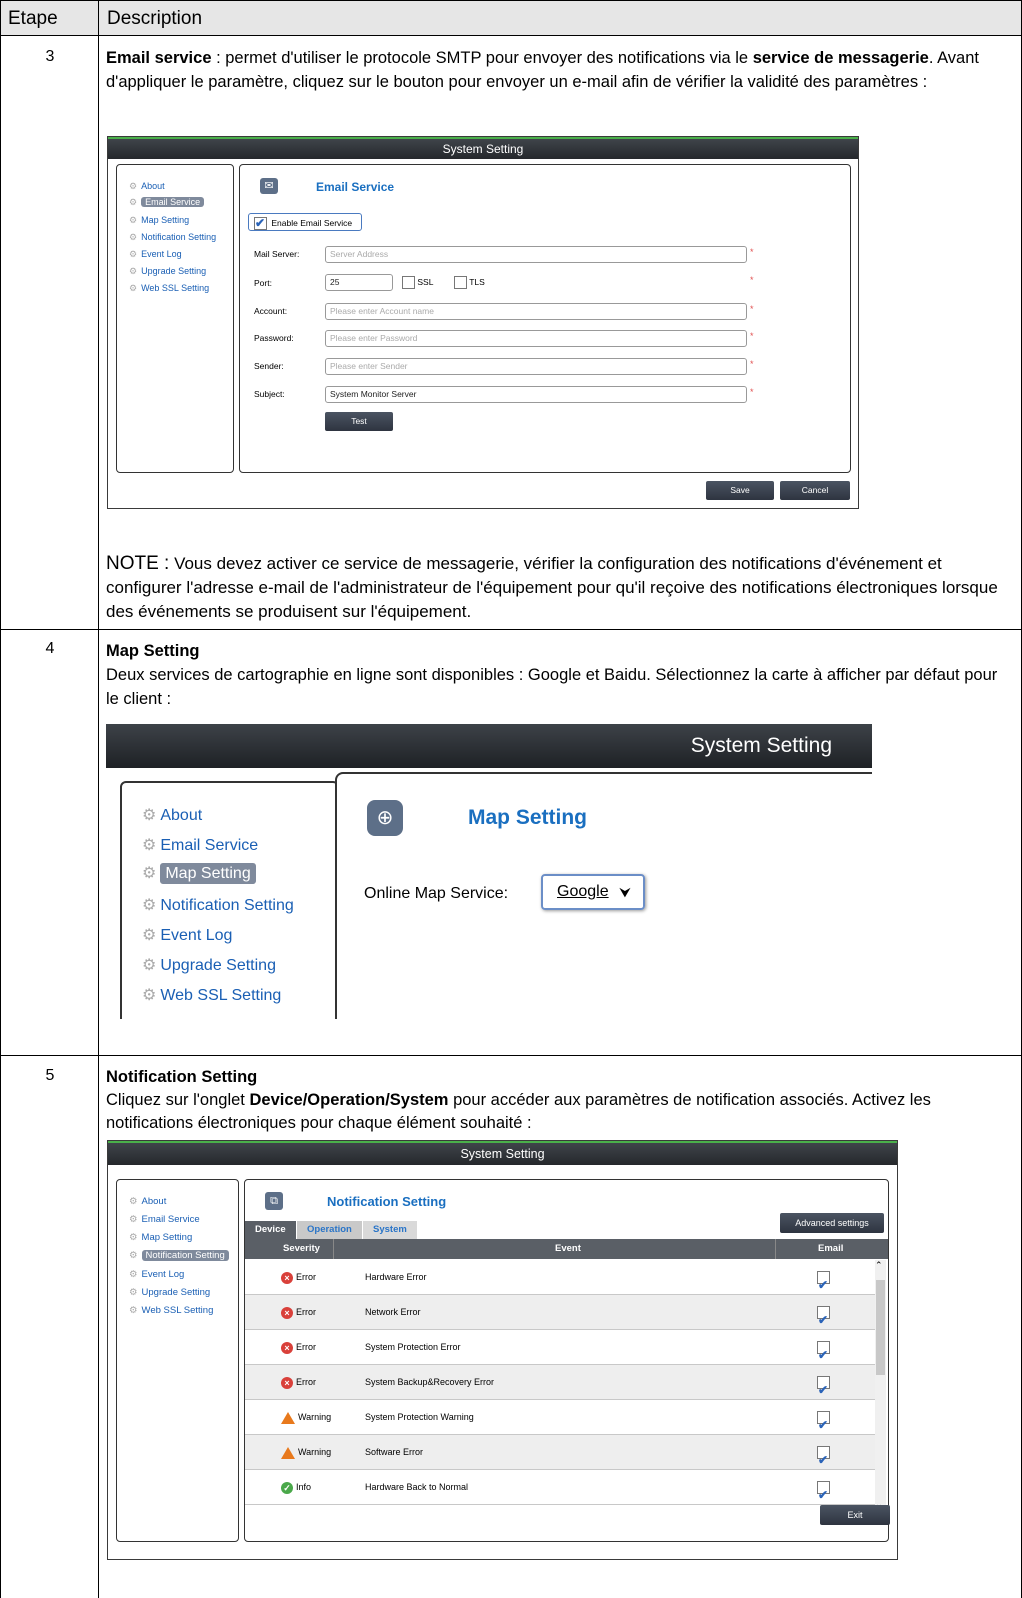 The height and width of the screenshot is (1598, 1022). What do you see at coordinates (355, 187) in the screenshot?
I see `section-title: Email Service` at bounding box center [355, 187].